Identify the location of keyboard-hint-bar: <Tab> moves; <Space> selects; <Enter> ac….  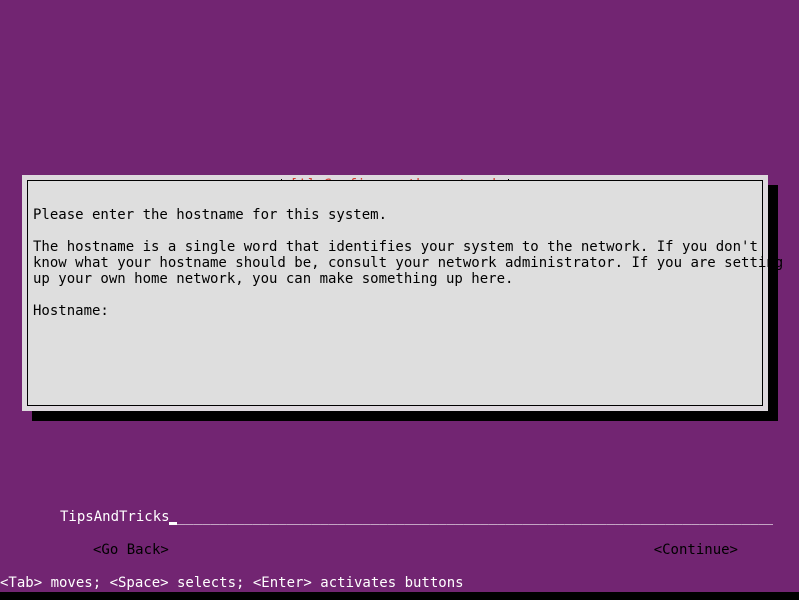
(232, 583).